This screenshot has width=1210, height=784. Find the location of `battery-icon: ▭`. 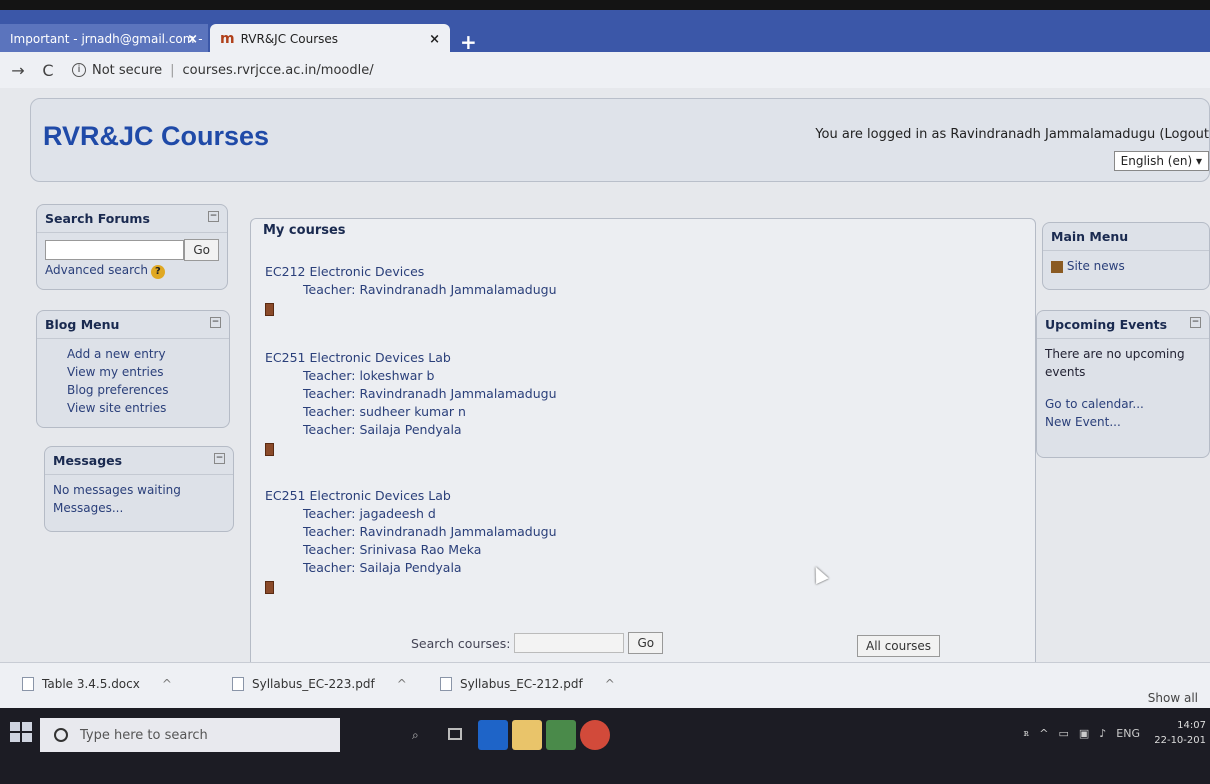

battery-icon: ▭ is located at coordinates (1063, 733).